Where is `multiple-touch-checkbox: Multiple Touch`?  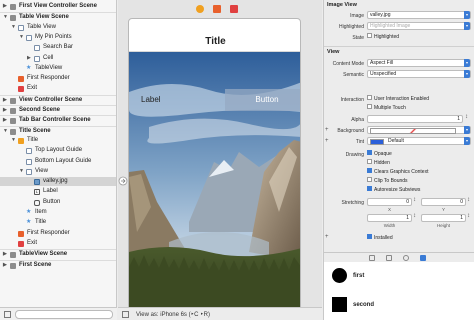
multiple-touch-checkbox: Multiple Touch is located at coordinates (386, 107).